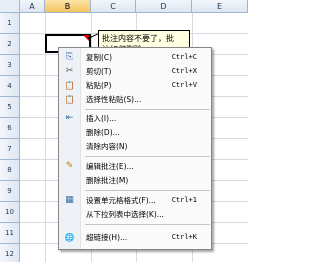  I want to click on menu-item-delete-comment: 删除批注(M), so click(135, 180).